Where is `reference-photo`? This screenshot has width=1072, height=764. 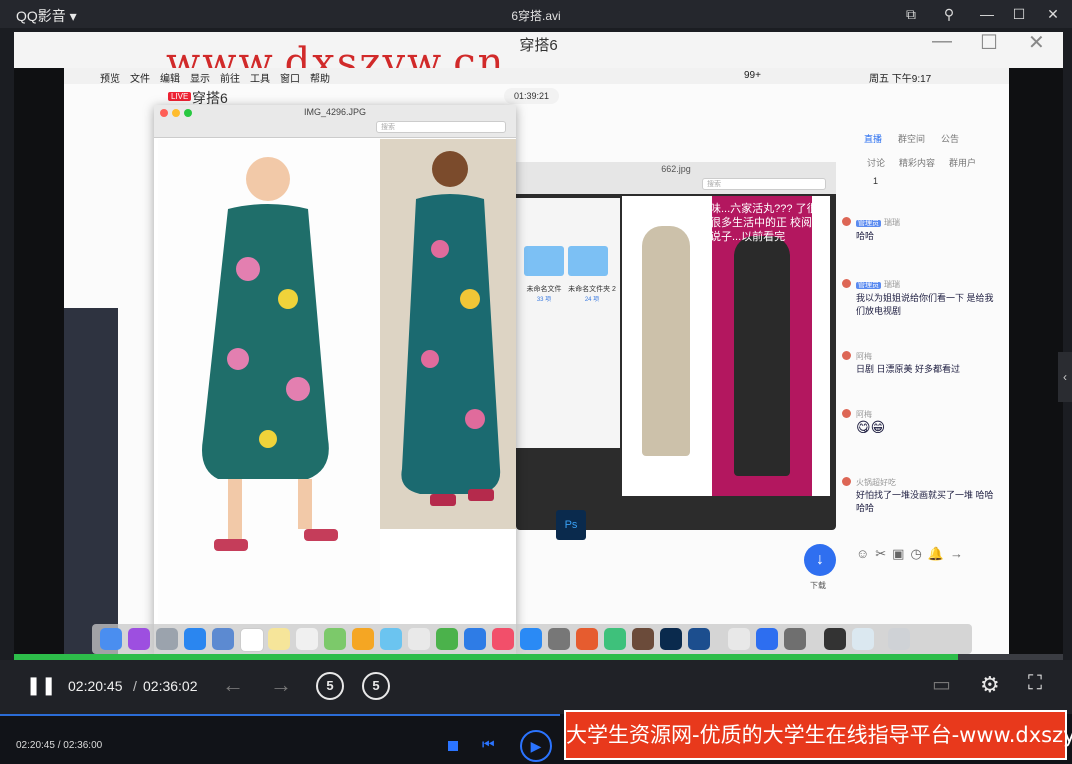 reference-photo is located at coordinates (448, 334).